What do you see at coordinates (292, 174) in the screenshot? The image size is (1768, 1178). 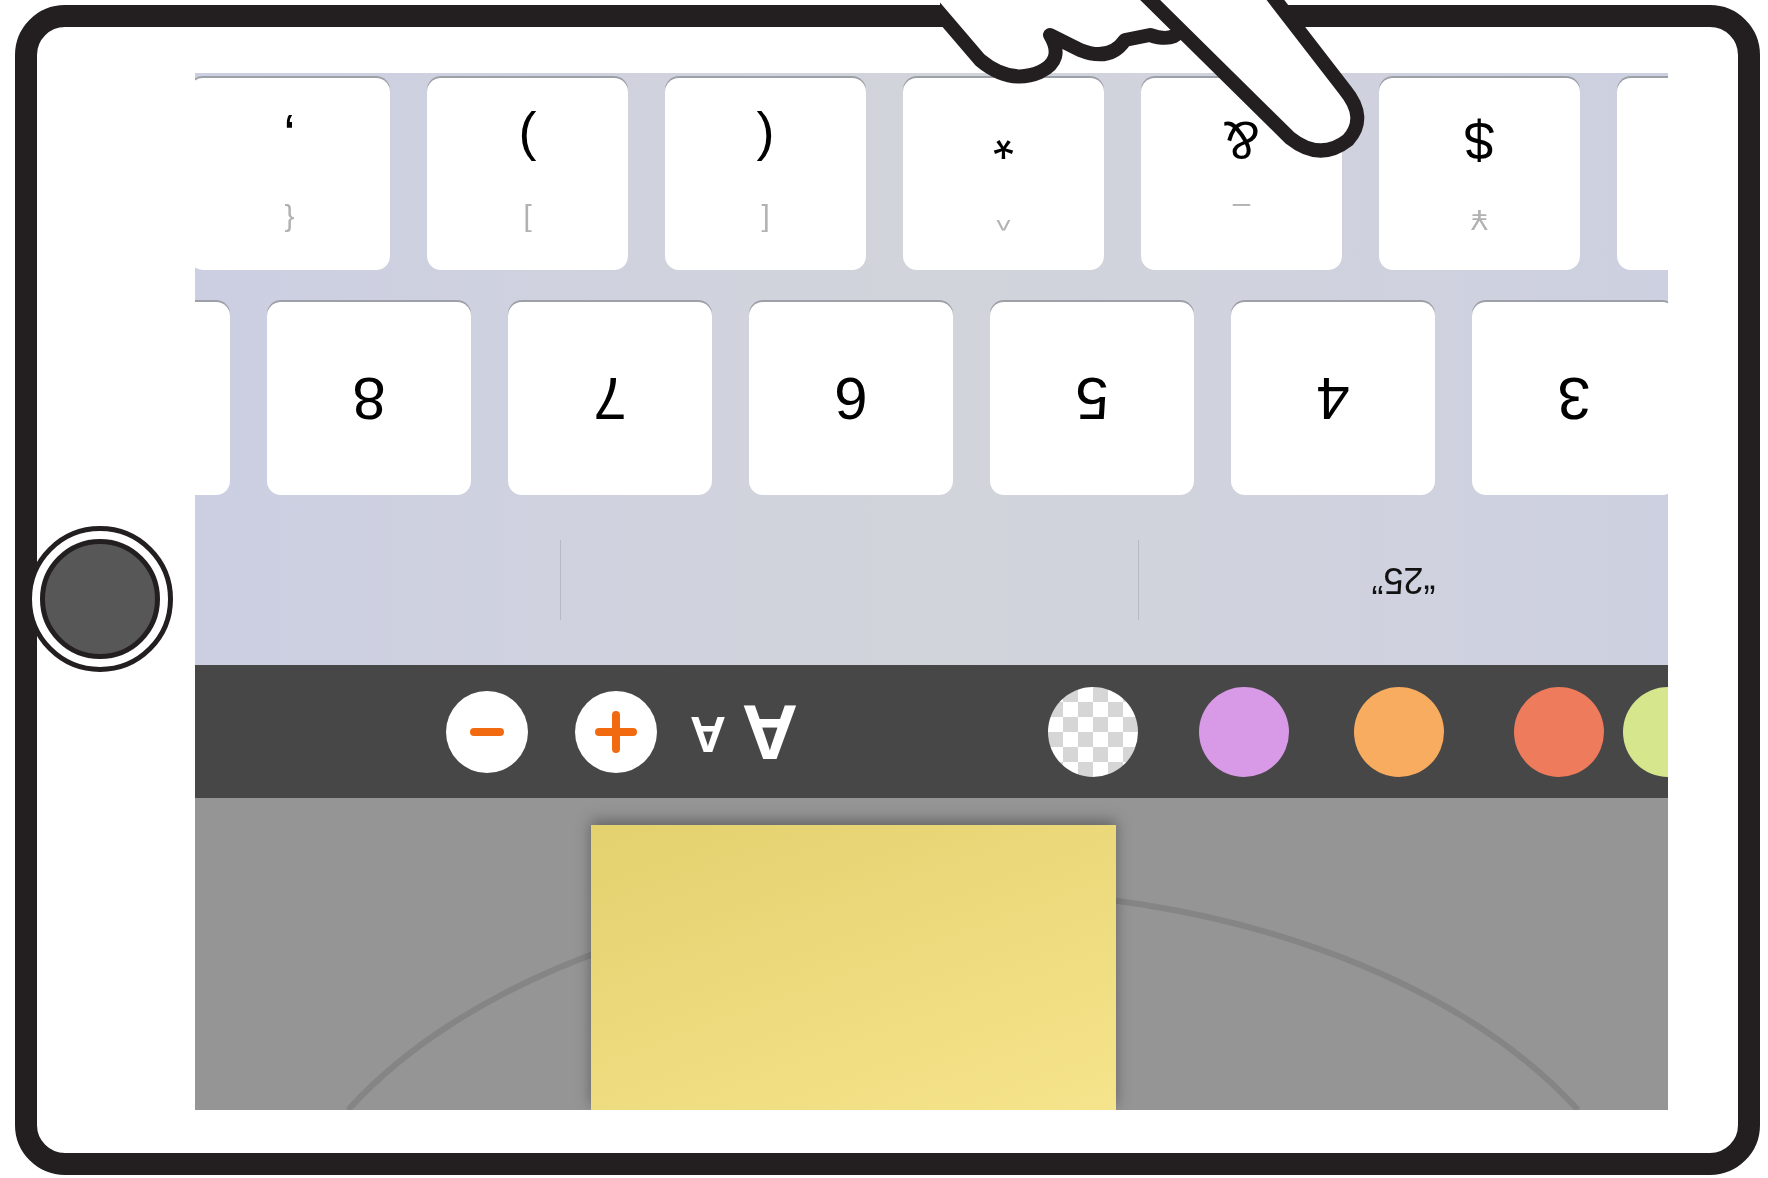 I see `key: { ,` at bounding box center [292, 174].